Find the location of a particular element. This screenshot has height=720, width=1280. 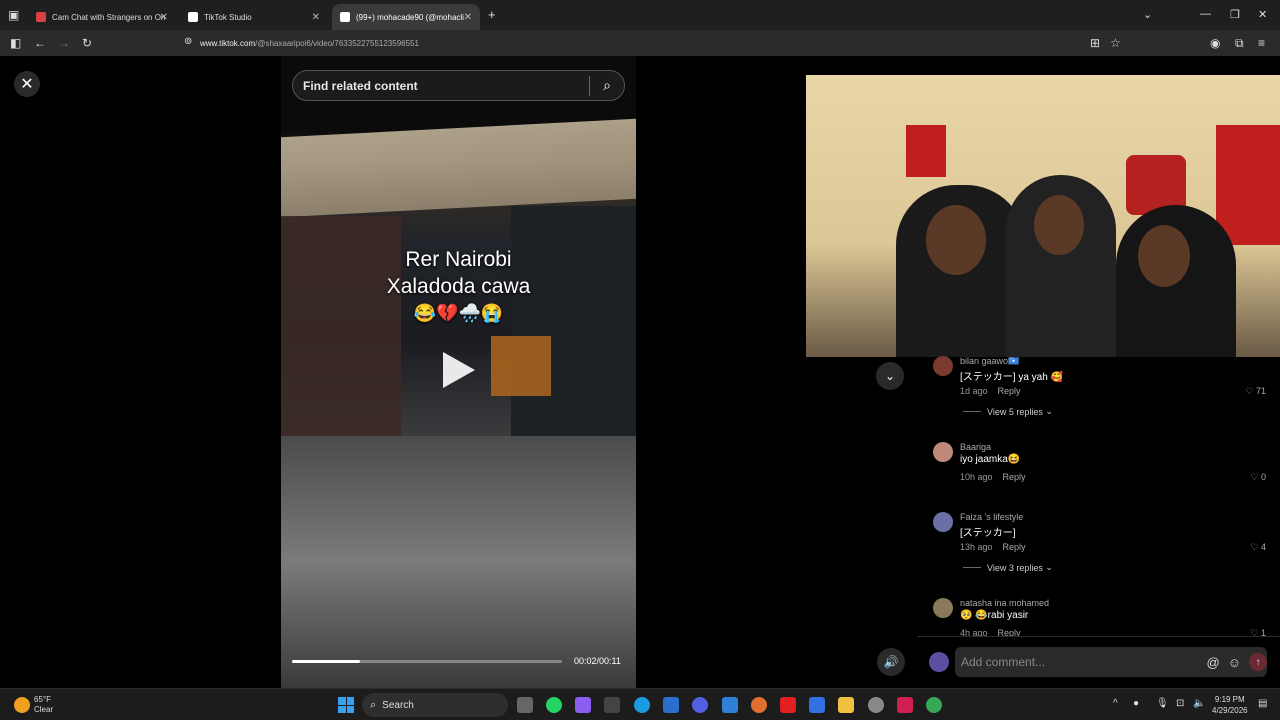

comment-time: 1d ago is located at coordinates (974, 391).